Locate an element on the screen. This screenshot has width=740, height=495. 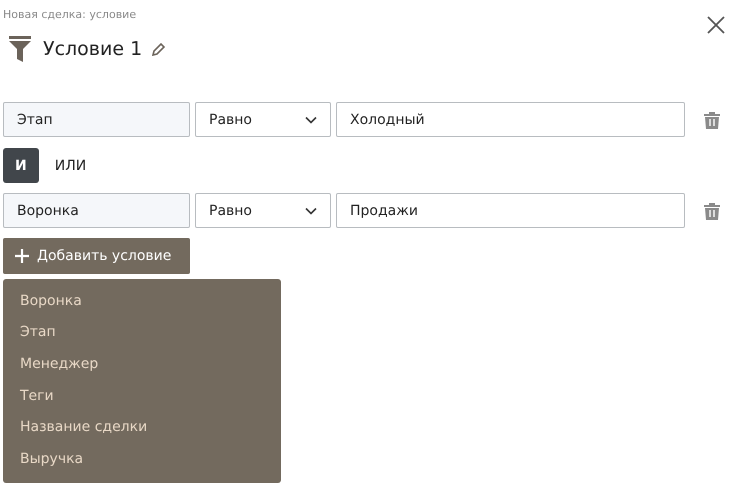
add-condition-button: Добавить условие is located at coordinates (96, 256).